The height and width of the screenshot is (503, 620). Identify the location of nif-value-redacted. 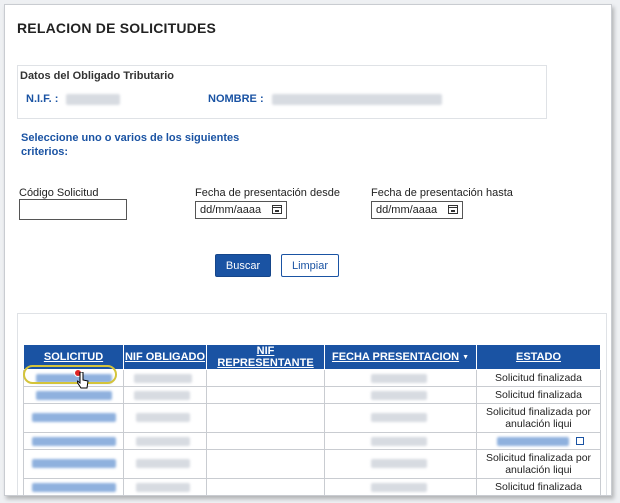
(93, 99).